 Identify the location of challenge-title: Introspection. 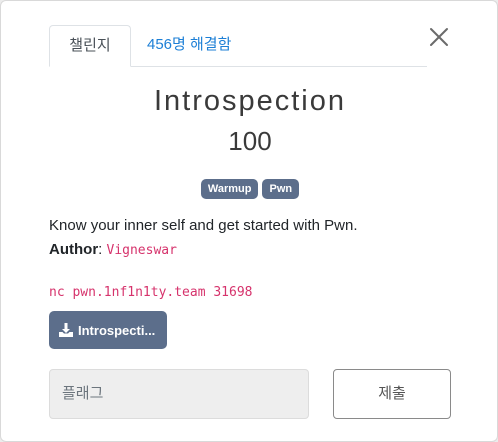
(250, 101).